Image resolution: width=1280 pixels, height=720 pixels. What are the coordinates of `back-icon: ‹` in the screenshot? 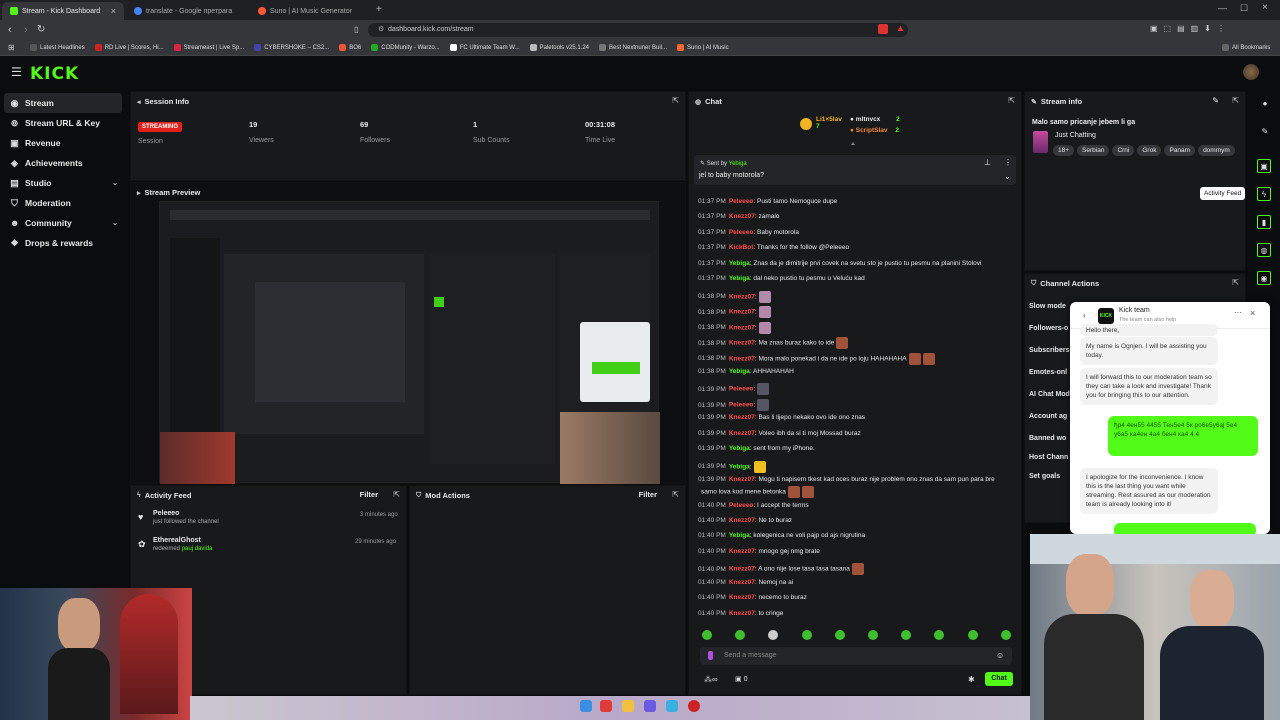 It's located at (1084, 315).